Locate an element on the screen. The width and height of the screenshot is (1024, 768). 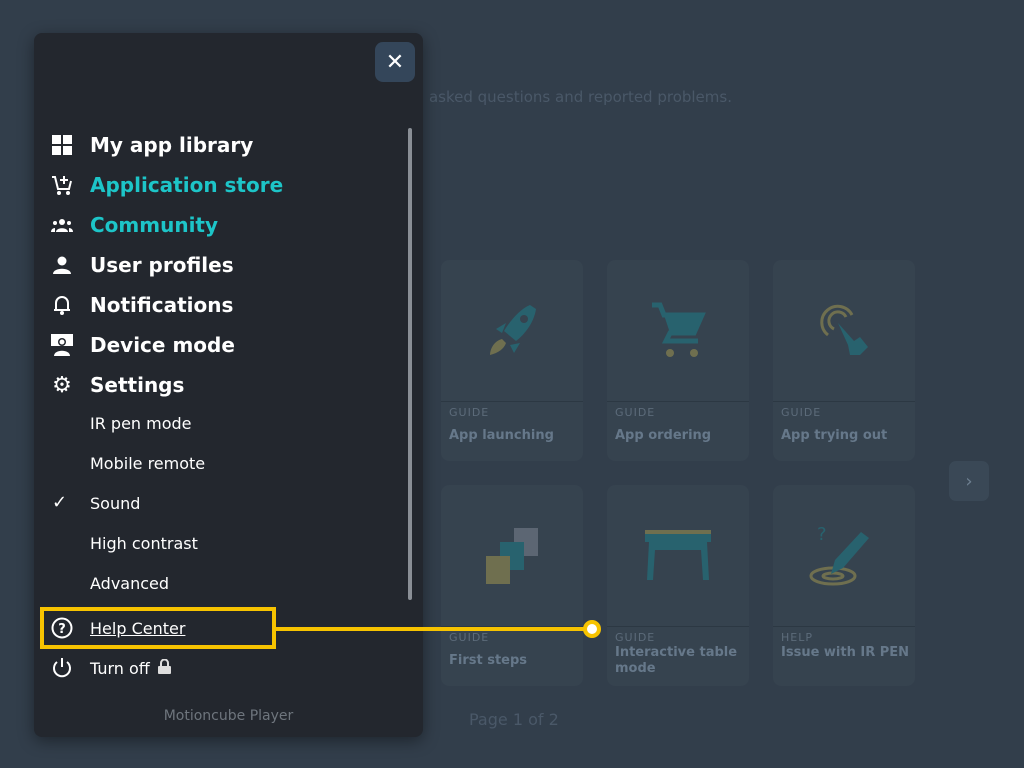
setting-sound: Sound is located at coordinates (115, 504).